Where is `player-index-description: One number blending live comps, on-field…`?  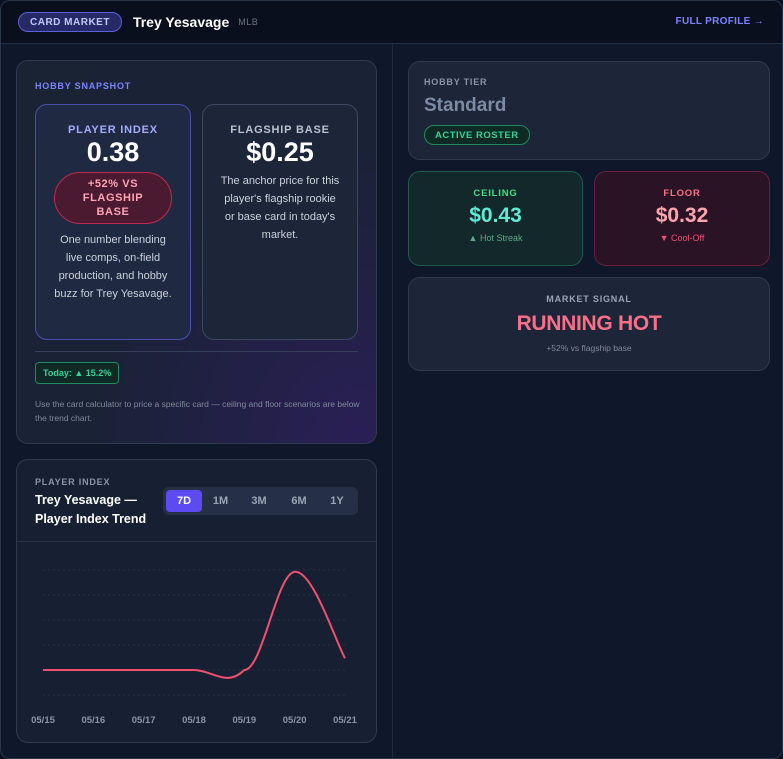
player-index-description: One number blending live comps, on-field… is located at coordinates (113, 267).